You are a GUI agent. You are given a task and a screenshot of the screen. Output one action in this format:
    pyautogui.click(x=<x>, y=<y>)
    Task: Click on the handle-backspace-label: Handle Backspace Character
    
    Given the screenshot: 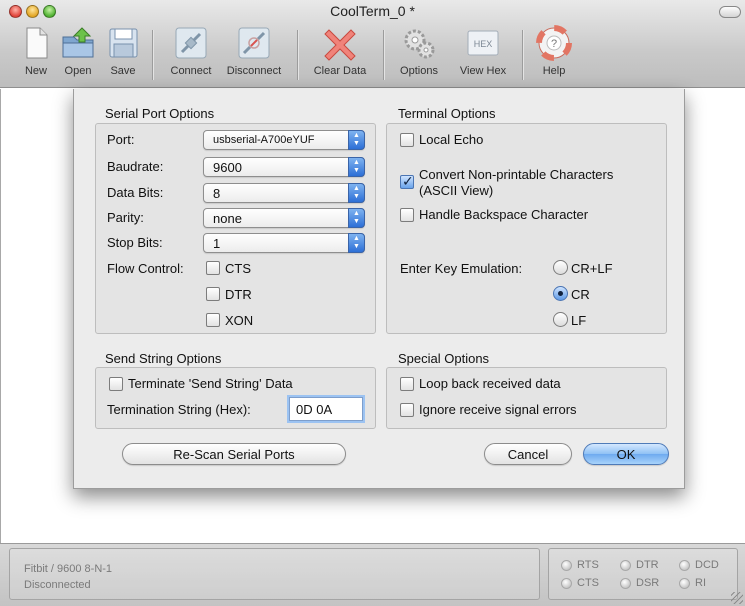 What is the action you would take?
    pyautogui.click(x=504, y=214)
    